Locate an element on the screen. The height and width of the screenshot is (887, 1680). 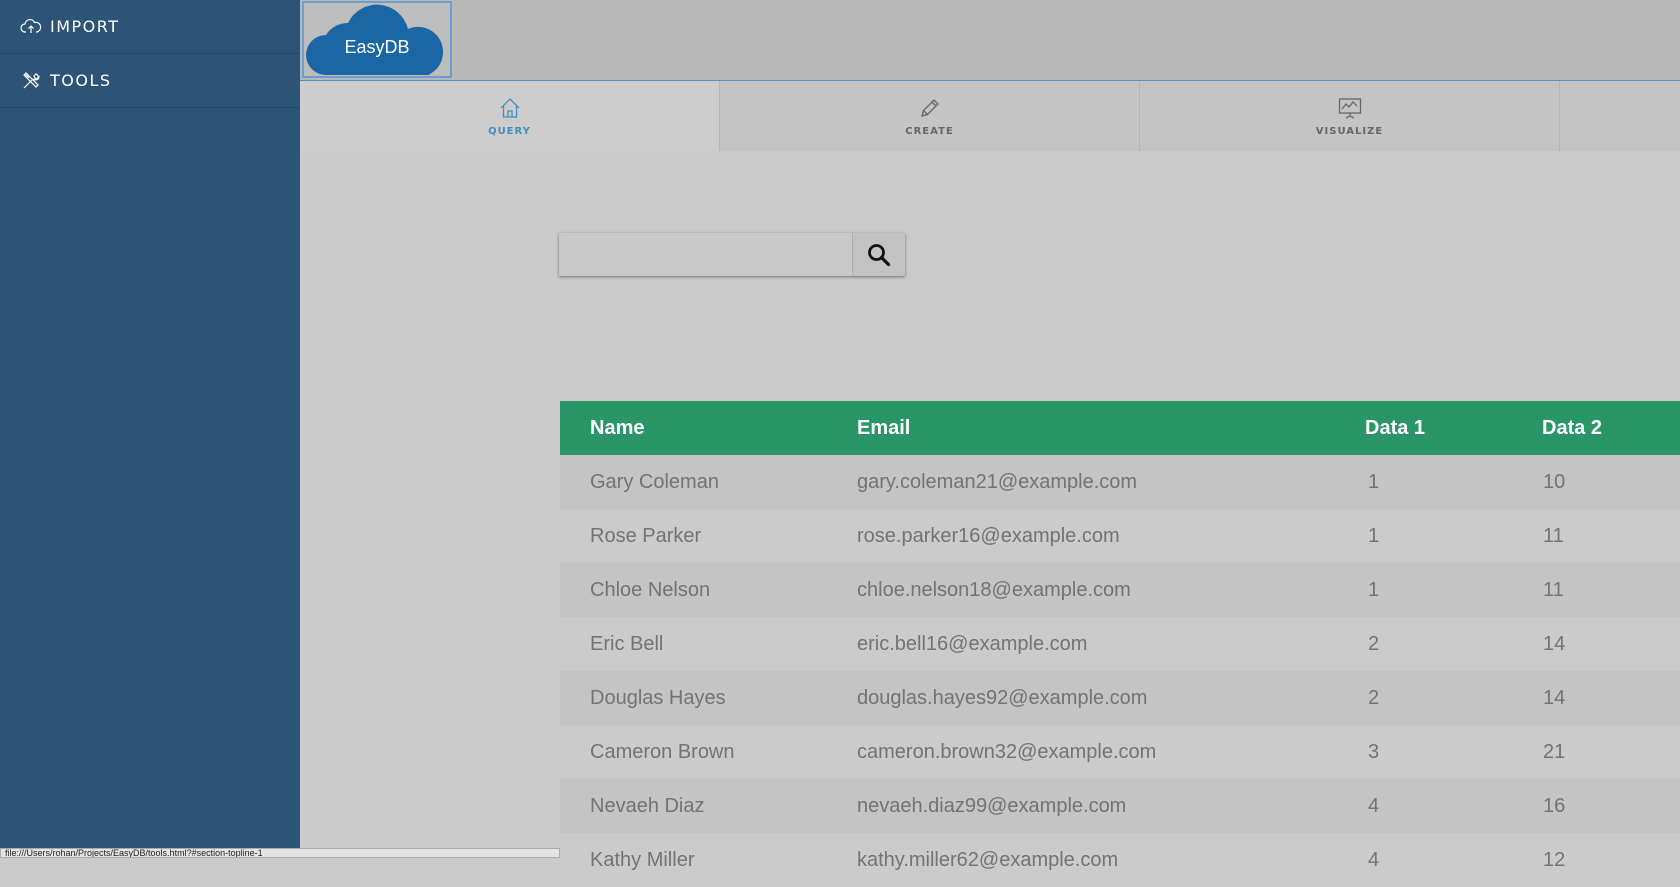
logo-text: EasyDB is located at coordinates (377, 47).